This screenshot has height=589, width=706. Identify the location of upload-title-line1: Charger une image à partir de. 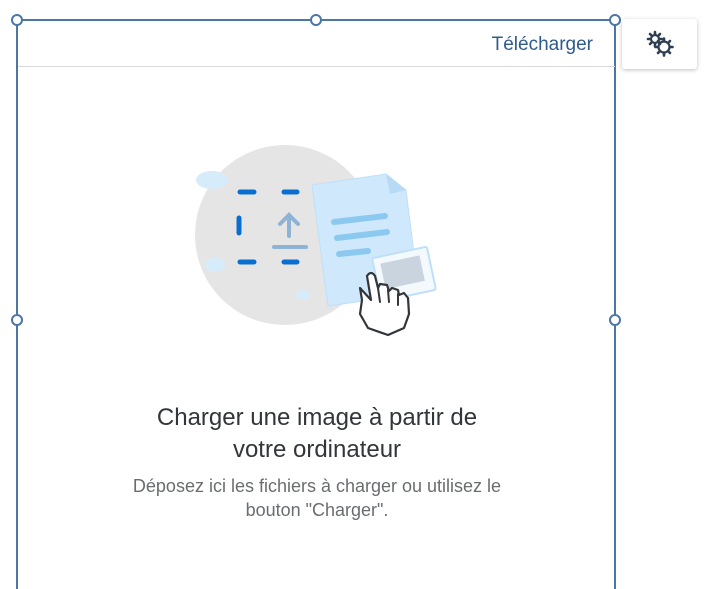
(317, 417).